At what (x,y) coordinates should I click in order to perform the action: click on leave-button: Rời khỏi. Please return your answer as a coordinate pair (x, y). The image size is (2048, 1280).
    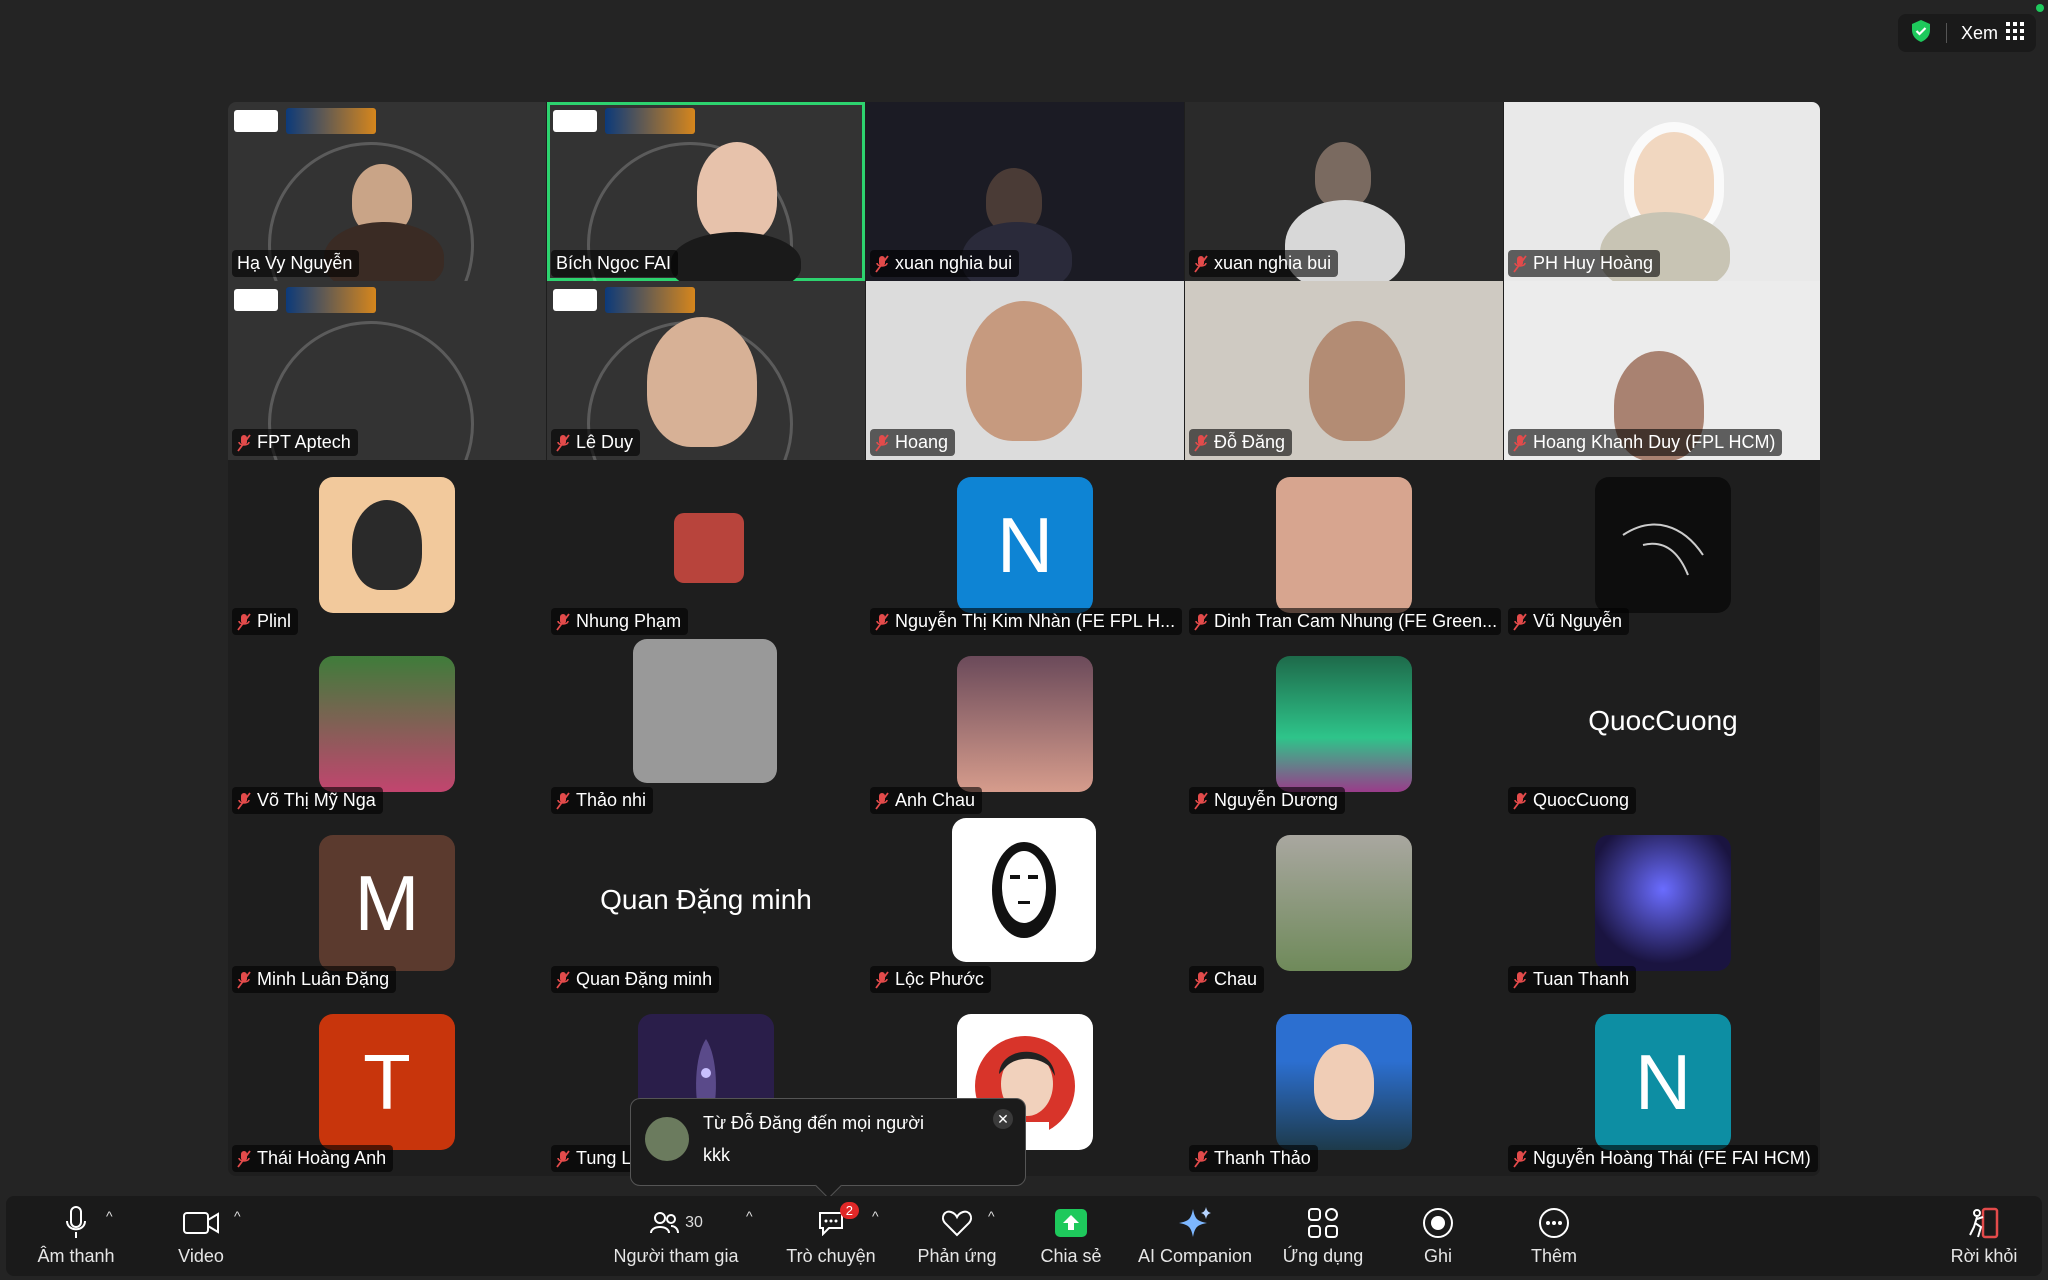
    Looking at the image, I should click on (1984, 1236).